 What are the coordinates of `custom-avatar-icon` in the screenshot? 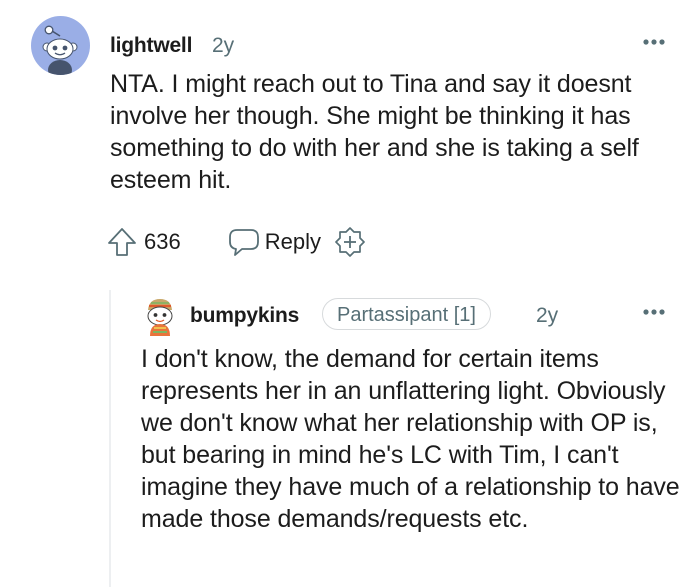 It's located at (160, 317).